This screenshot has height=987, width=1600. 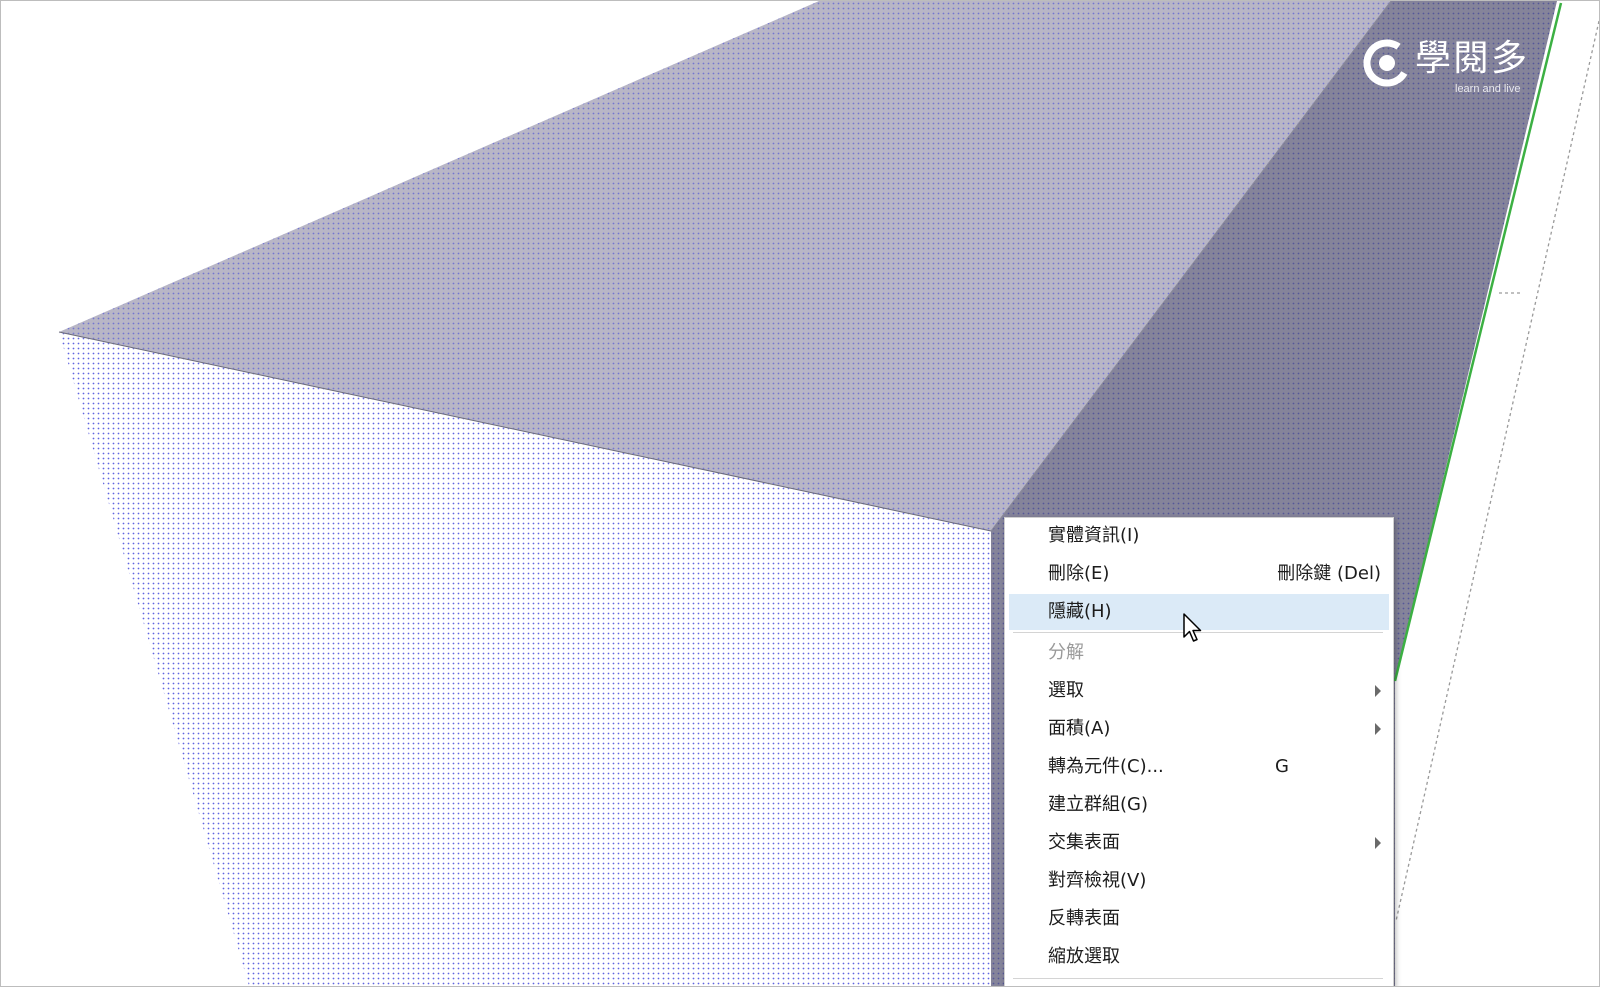 I want to click on menu-item-make-component: 轉為元件(C)... G, so click(x=1199, y=767).